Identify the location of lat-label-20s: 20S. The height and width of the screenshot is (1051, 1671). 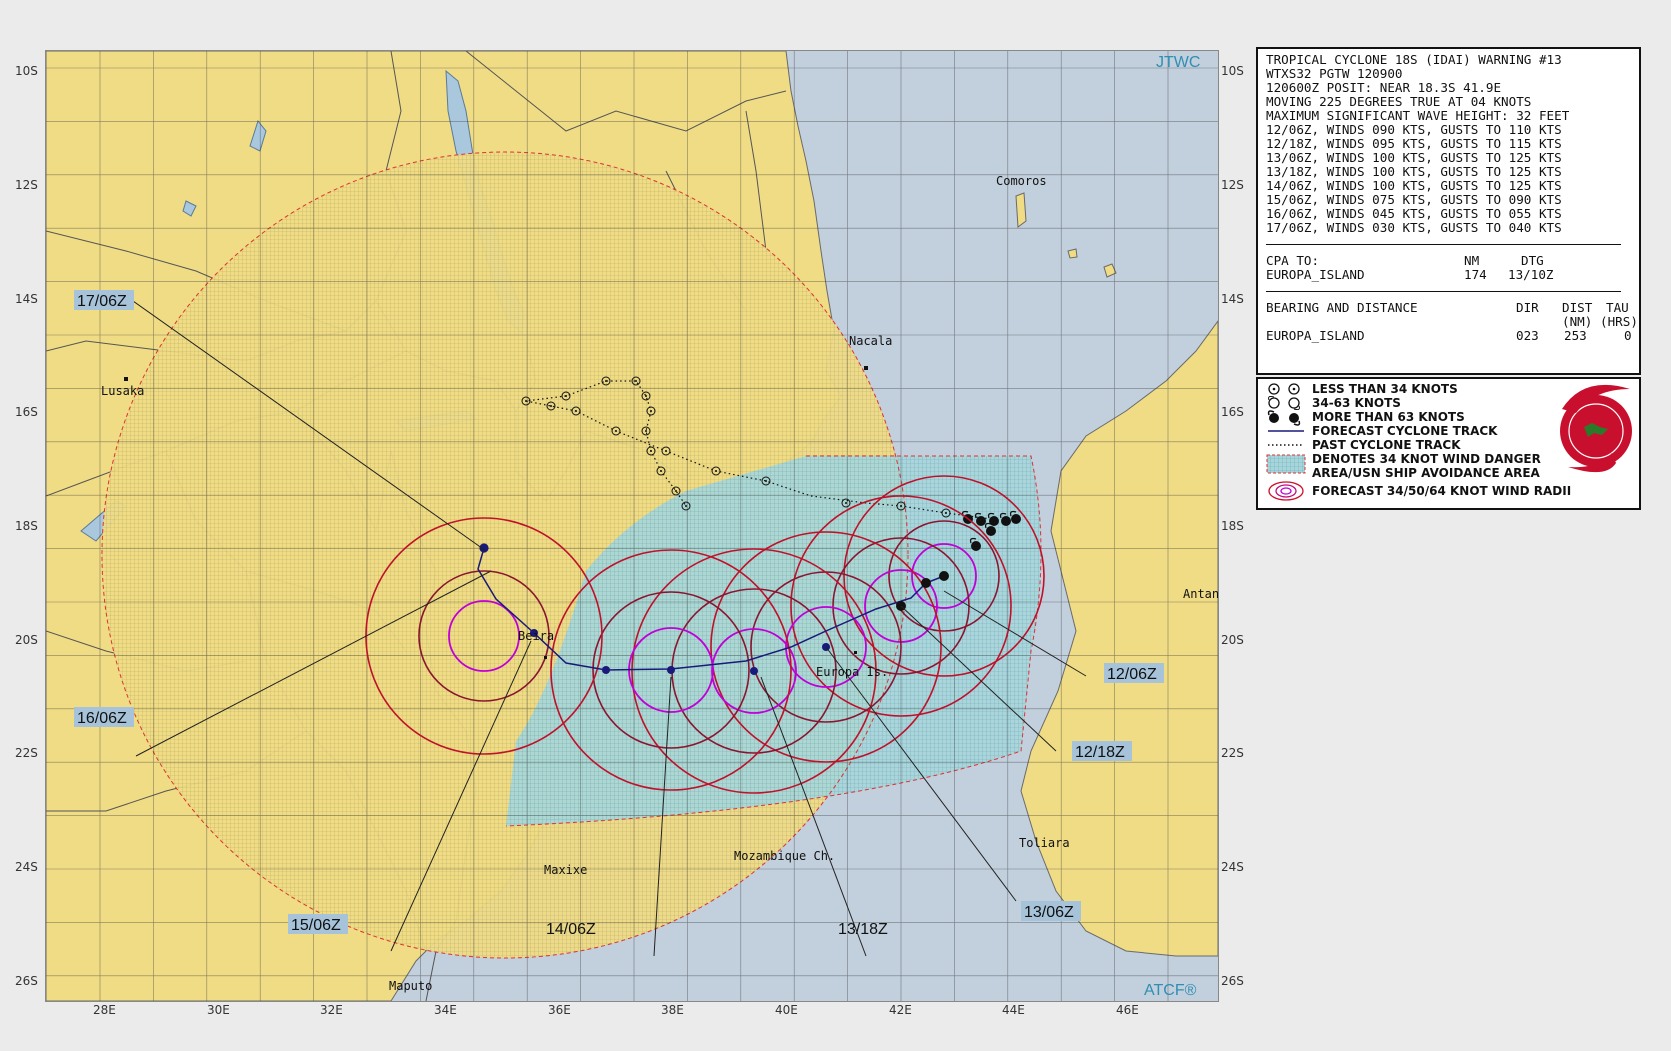
(26, 640).